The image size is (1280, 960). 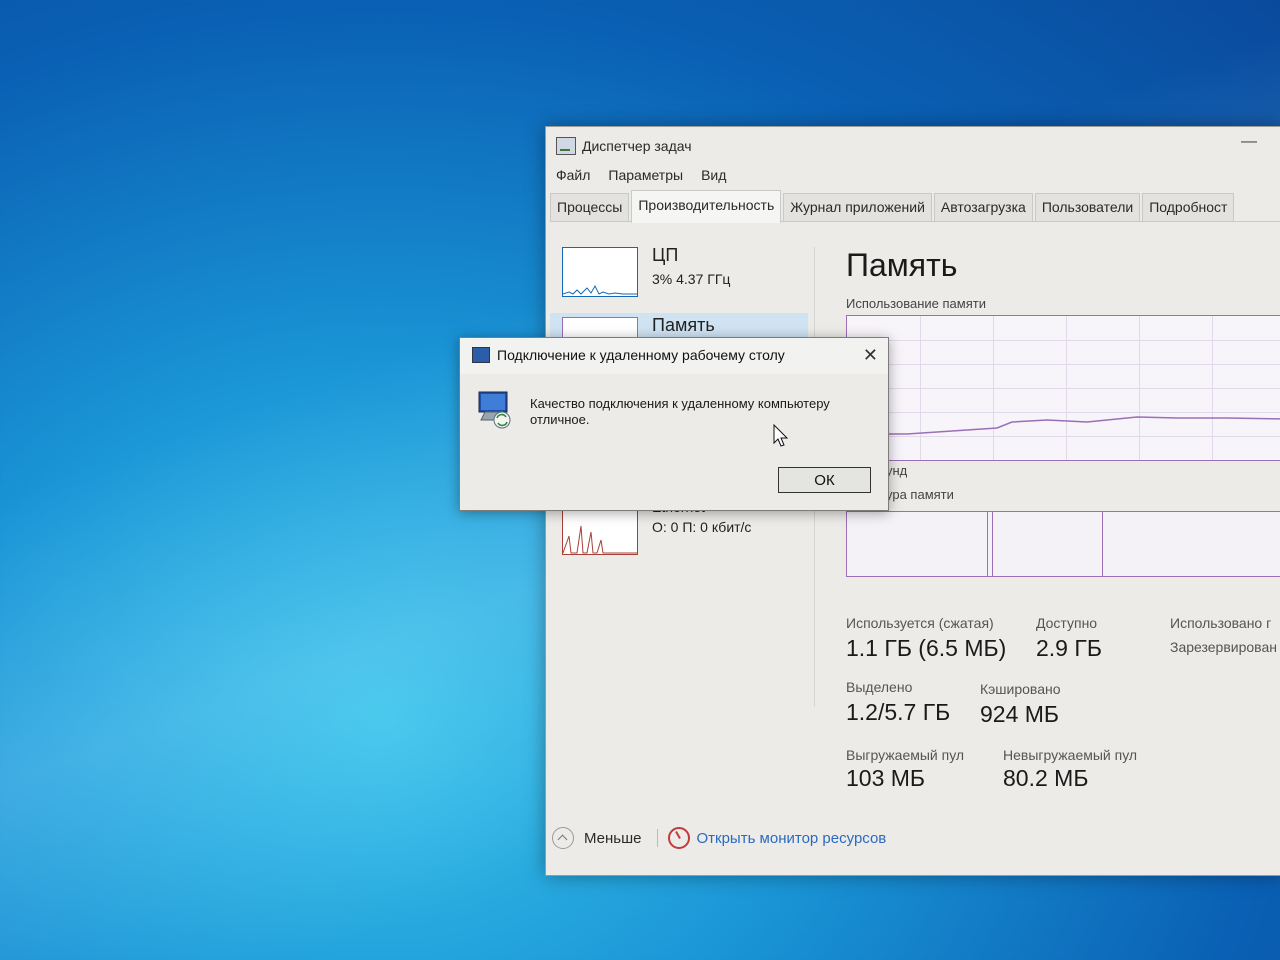 I want to click on menu-bar: Файл Параметры Вид, so click(x=641, y=175).